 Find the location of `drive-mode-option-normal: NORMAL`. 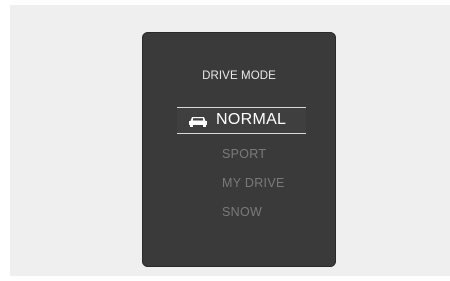

drive-mode-option-normal: NORMAL is located at coordinates (241, 120).